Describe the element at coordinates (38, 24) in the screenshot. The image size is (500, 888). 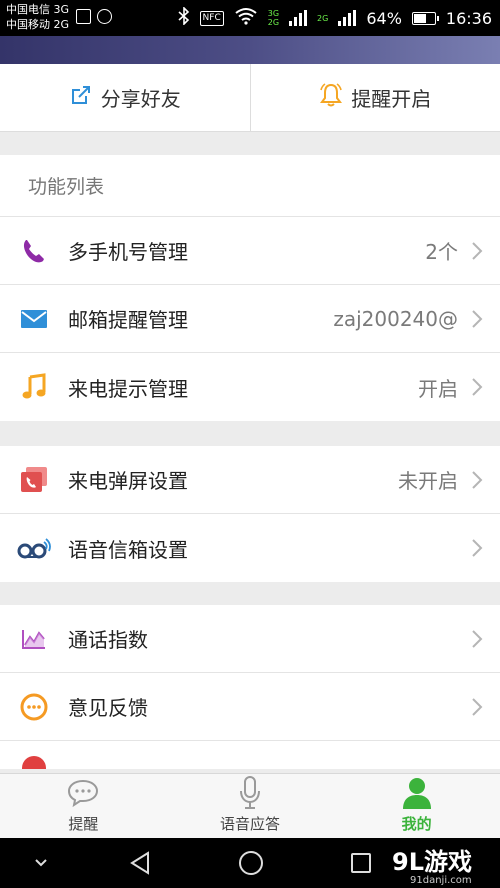
I see `carrier-2: 中国移动 2G` at that location.